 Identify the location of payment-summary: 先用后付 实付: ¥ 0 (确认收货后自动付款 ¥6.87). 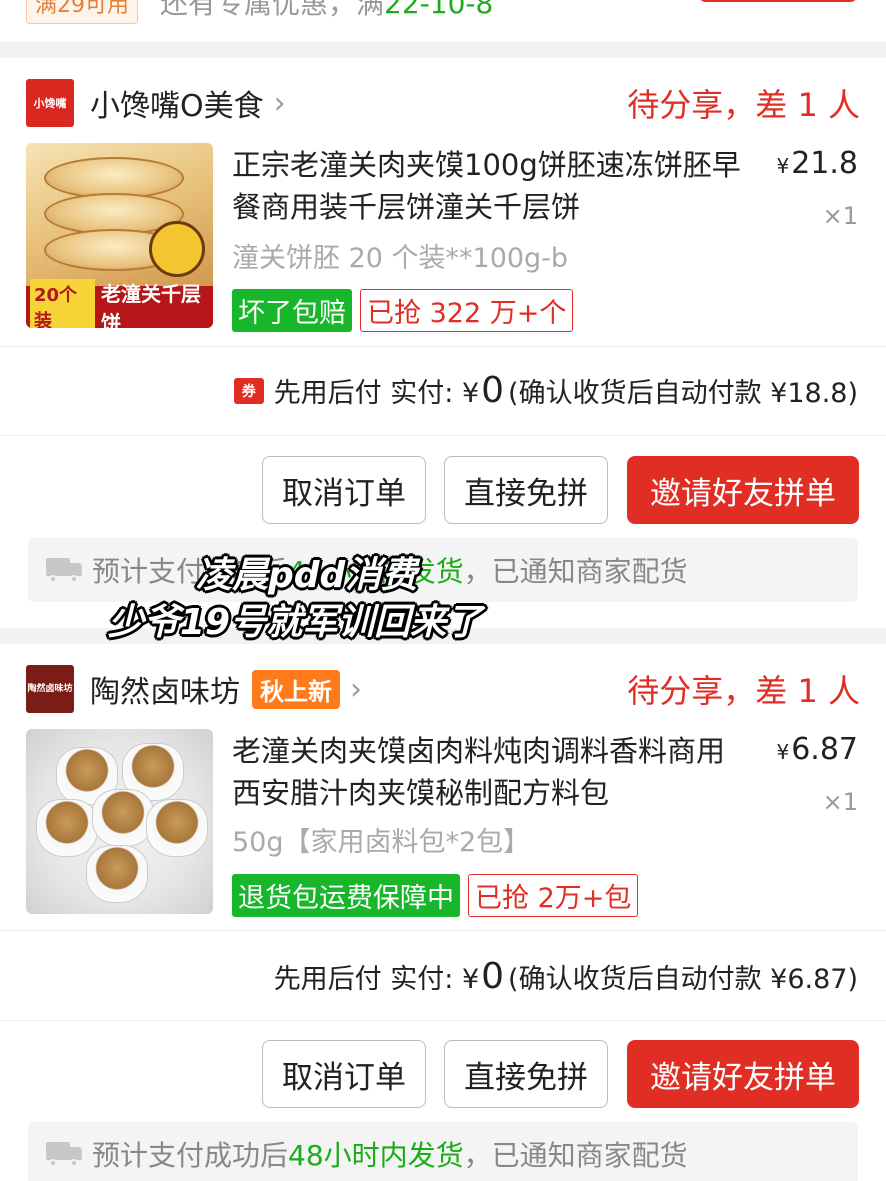
(566, 976).